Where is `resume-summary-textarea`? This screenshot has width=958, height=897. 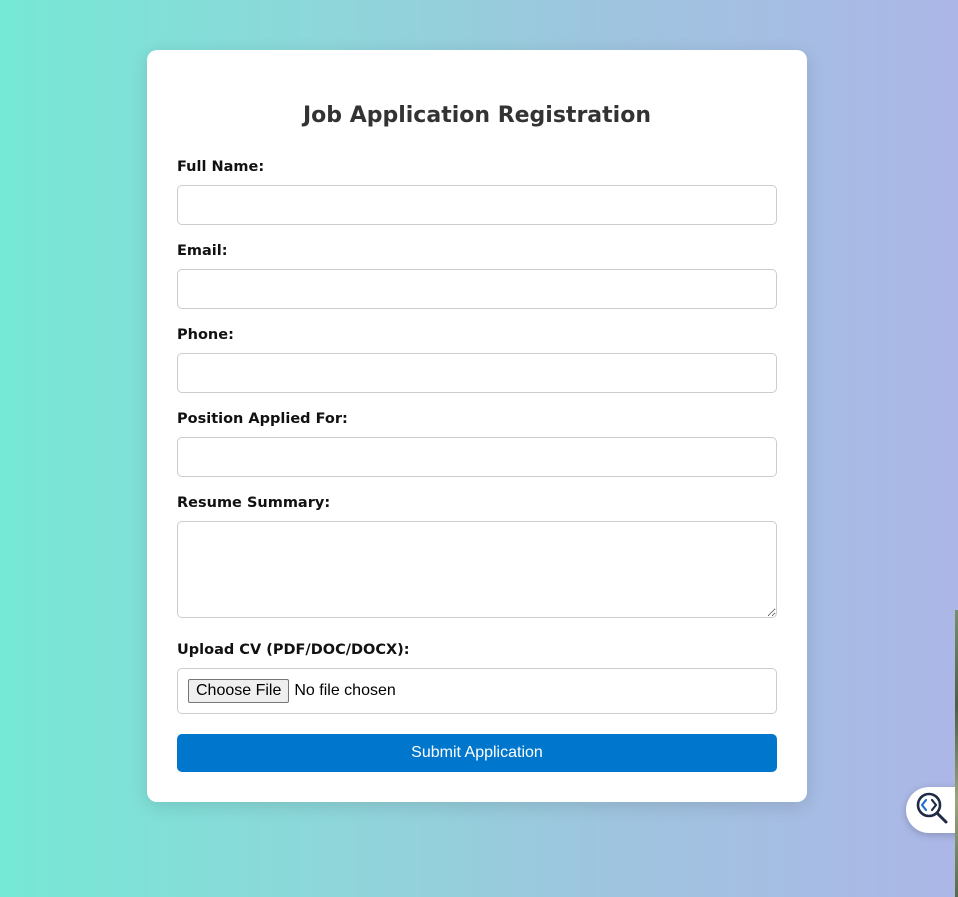
resume-summary-textarea is located at coordinates (477, 569).